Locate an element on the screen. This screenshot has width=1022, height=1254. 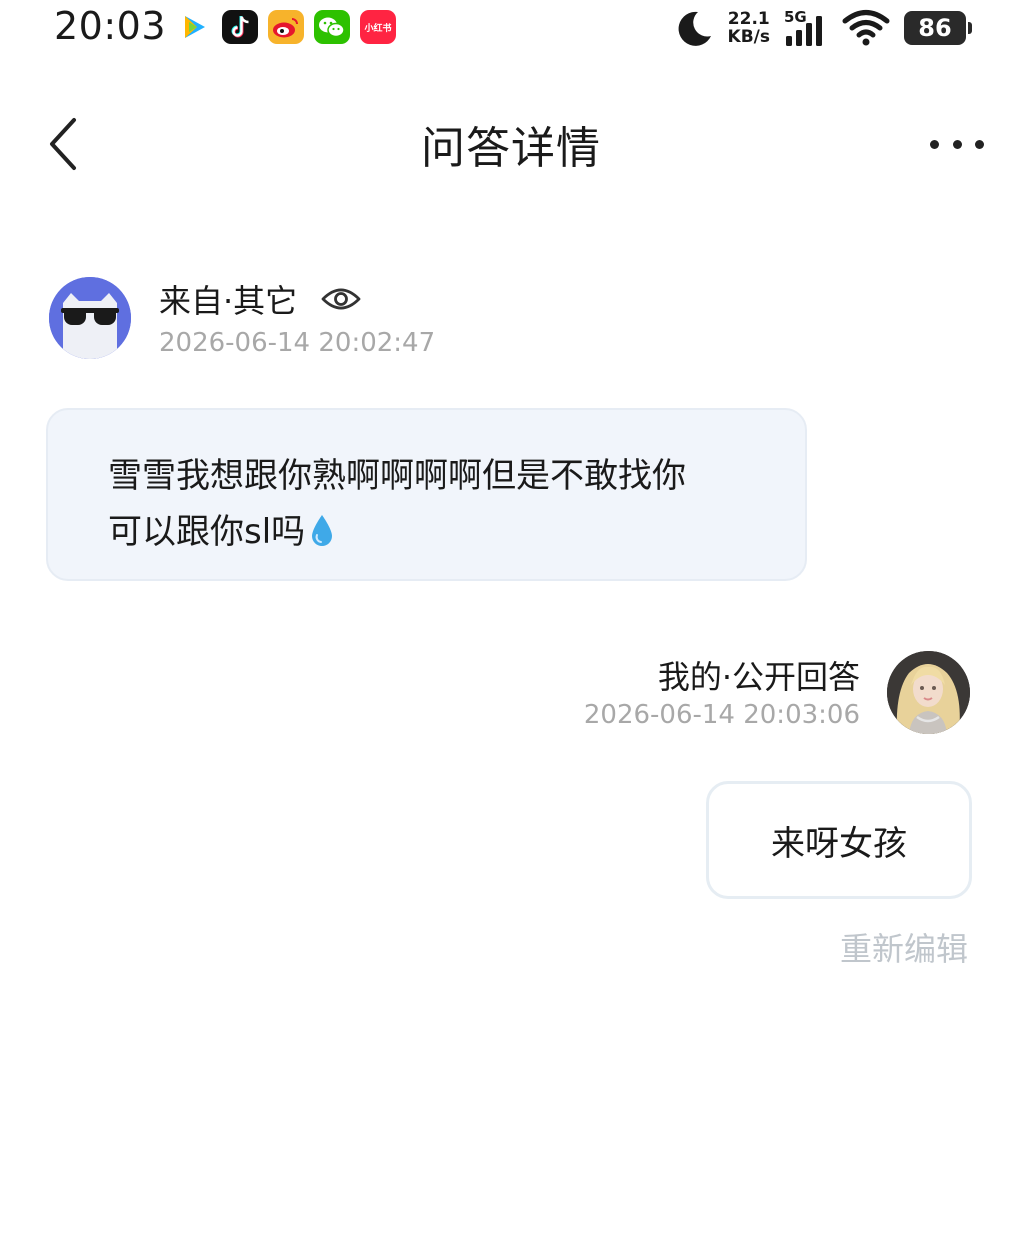
asker-avatar is located at coordinates (90, 318).